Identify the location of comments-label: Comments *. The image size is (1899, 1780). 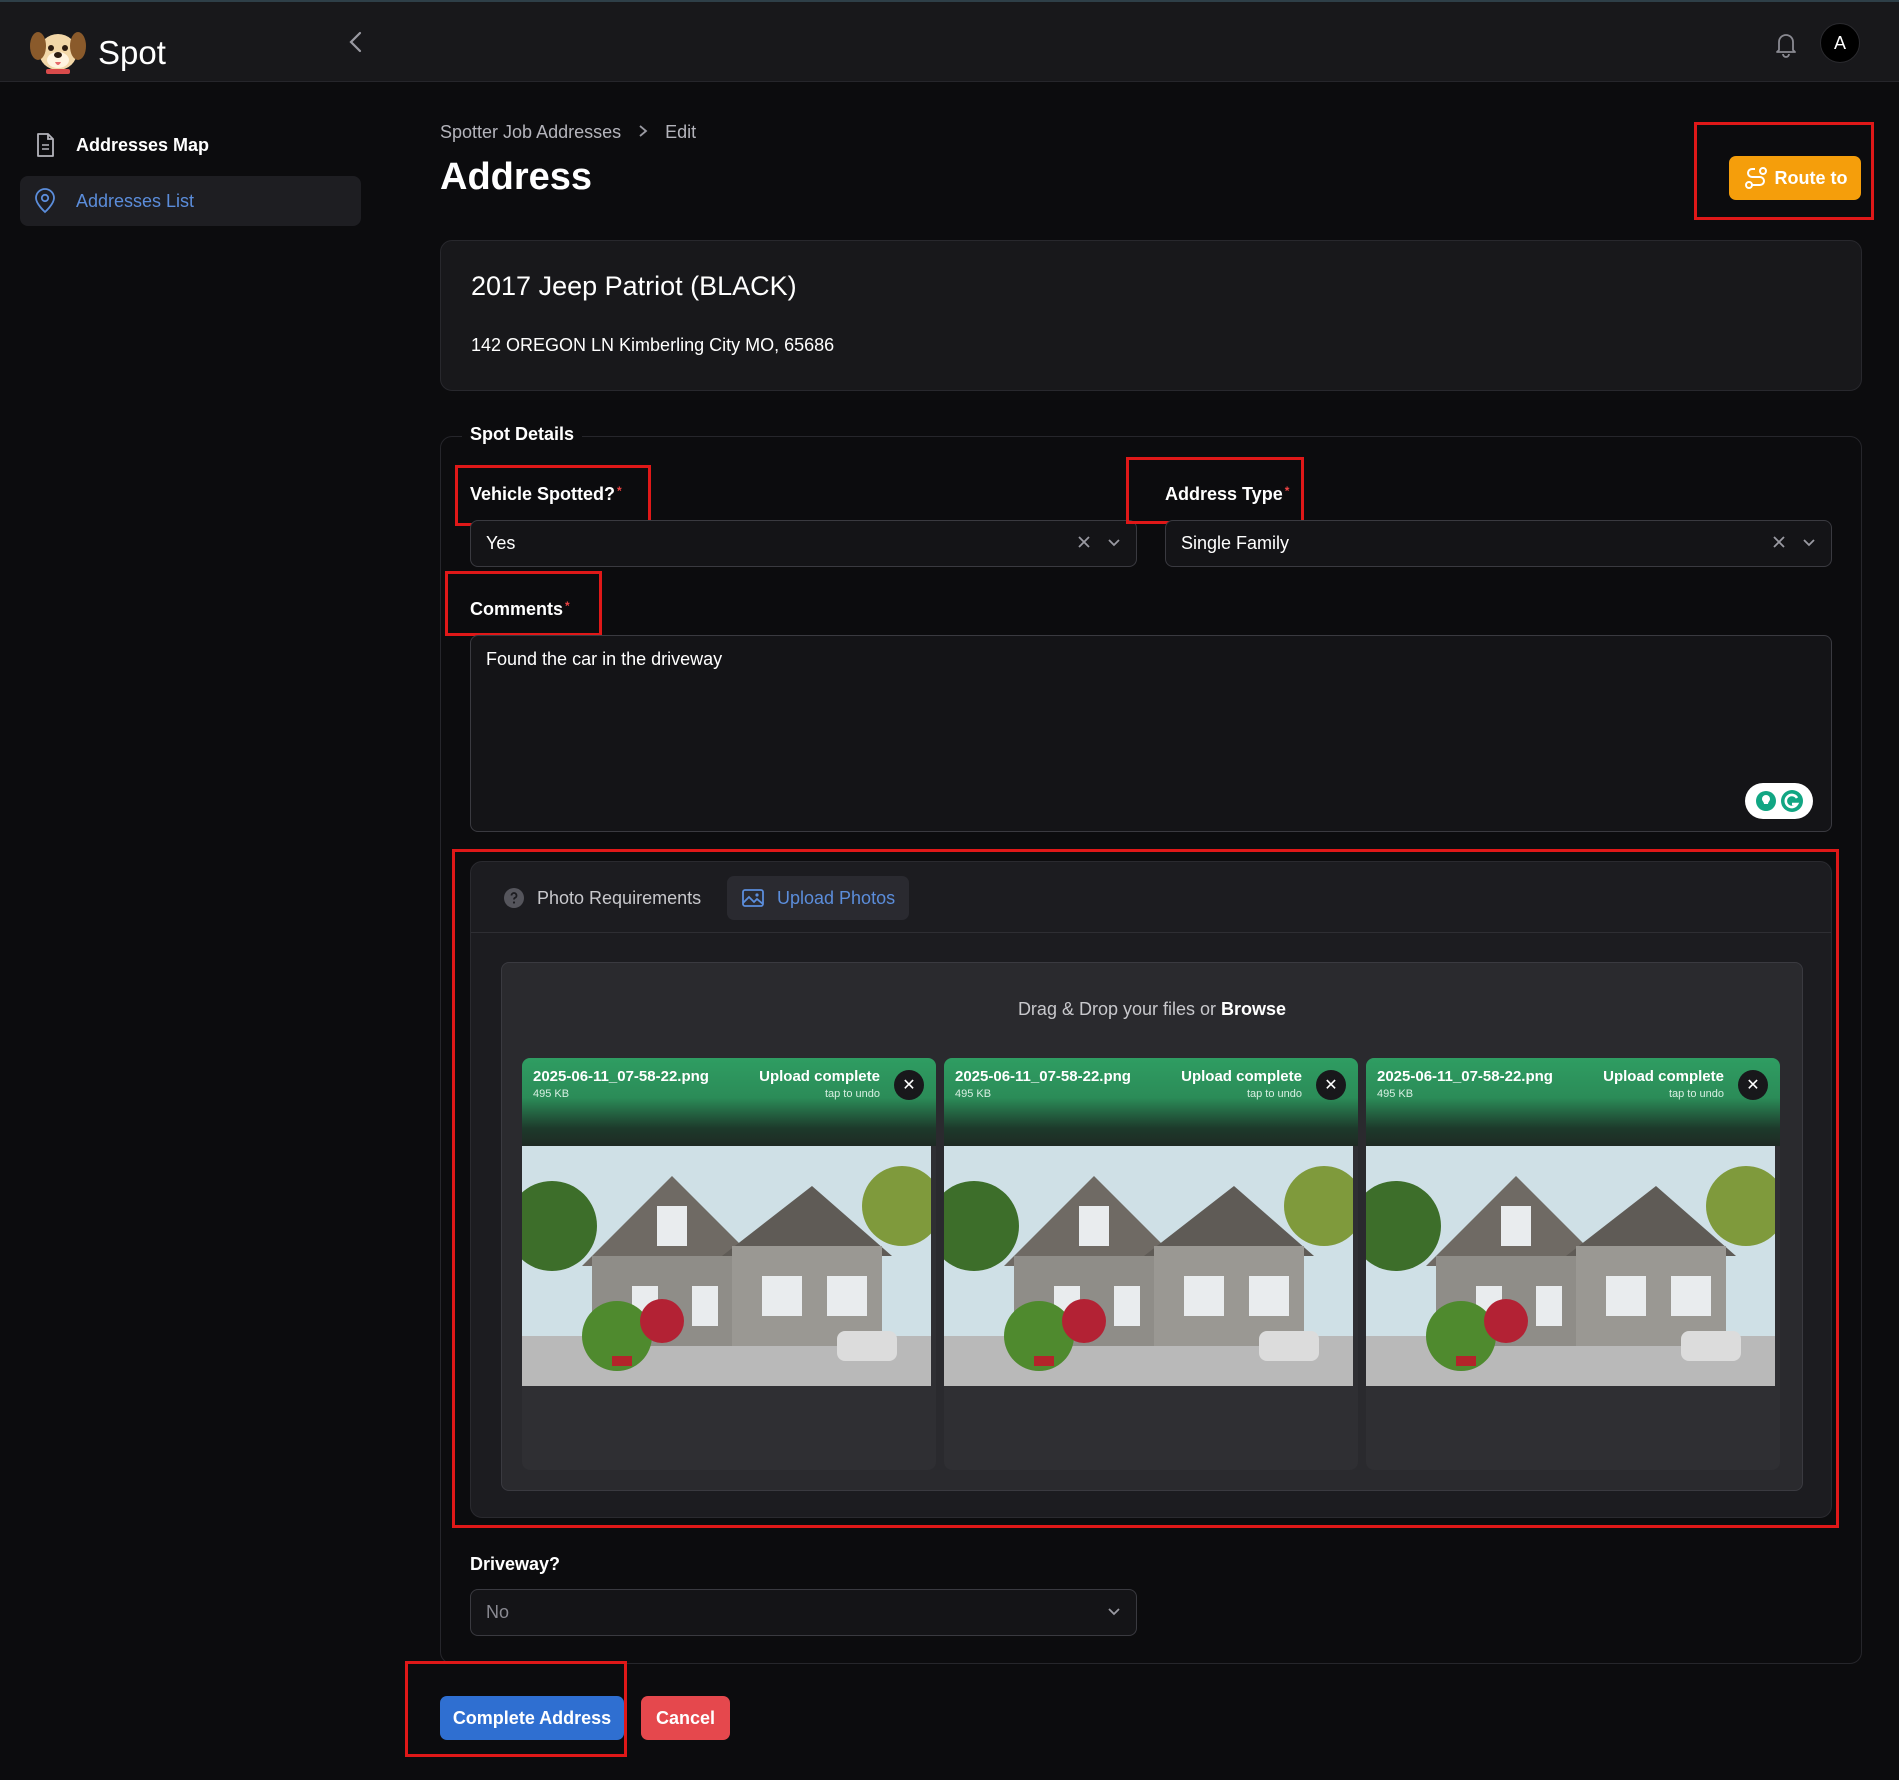
(520, 609).